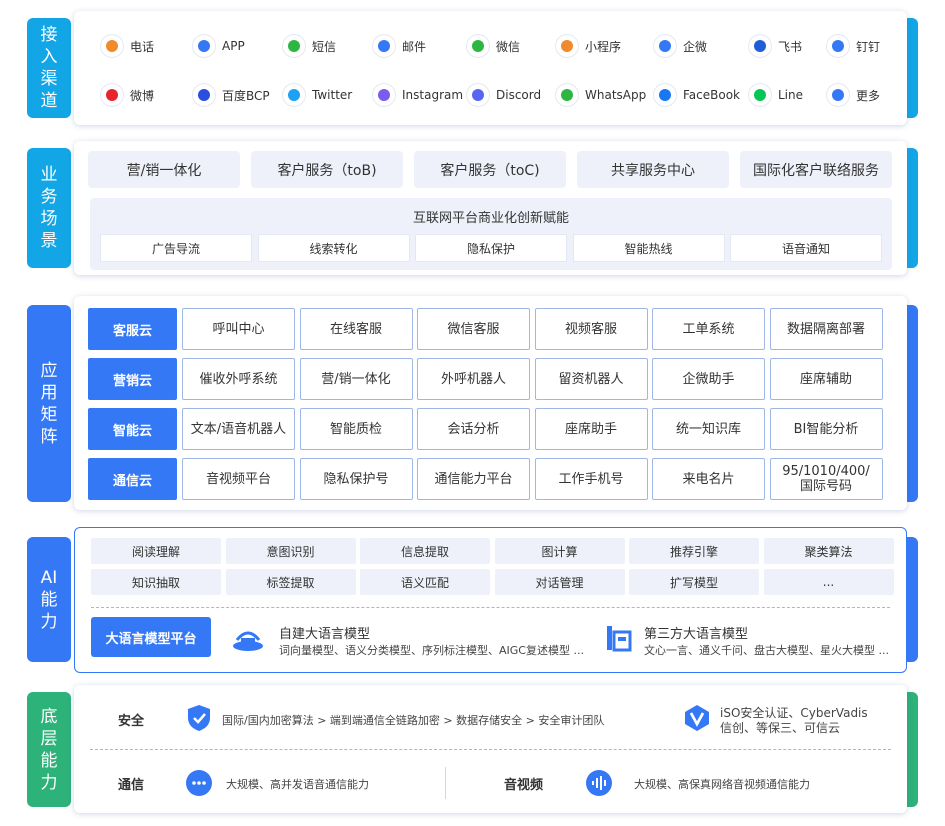 The width and height of the screenshot is (945, 826). I want to click on channel-mini-program: 小程序, so click(588, 46).